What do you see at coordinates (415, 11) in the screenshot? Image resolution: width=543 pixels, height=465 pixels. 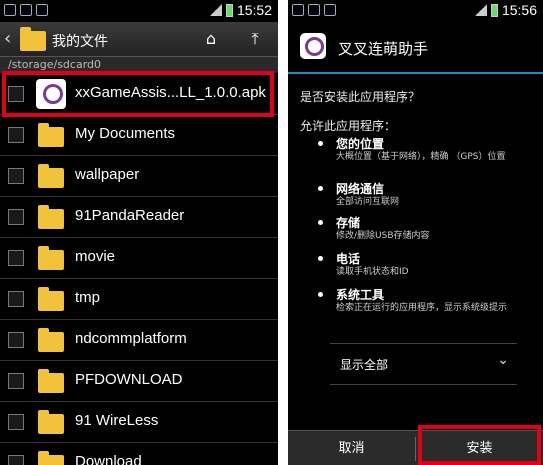 I see `status-bar: 15:56` at bounding box center [415, 11].